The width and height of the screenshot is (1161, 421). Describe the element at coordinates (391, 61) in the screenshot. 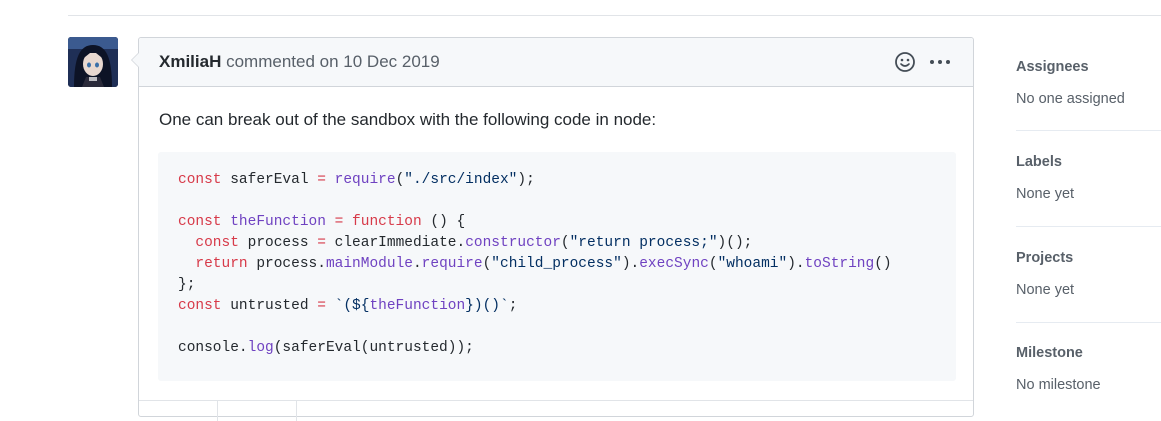

I see `comment-date: 10 Dec 2019` at that location.